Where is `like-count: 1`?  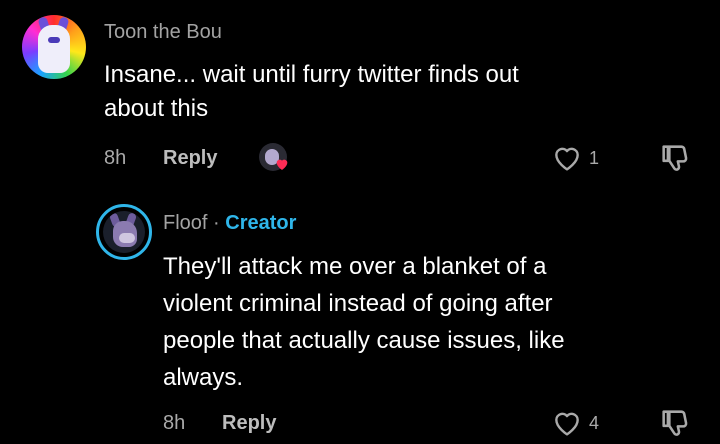
like-count: 1 is located at coordinates (594, 158).